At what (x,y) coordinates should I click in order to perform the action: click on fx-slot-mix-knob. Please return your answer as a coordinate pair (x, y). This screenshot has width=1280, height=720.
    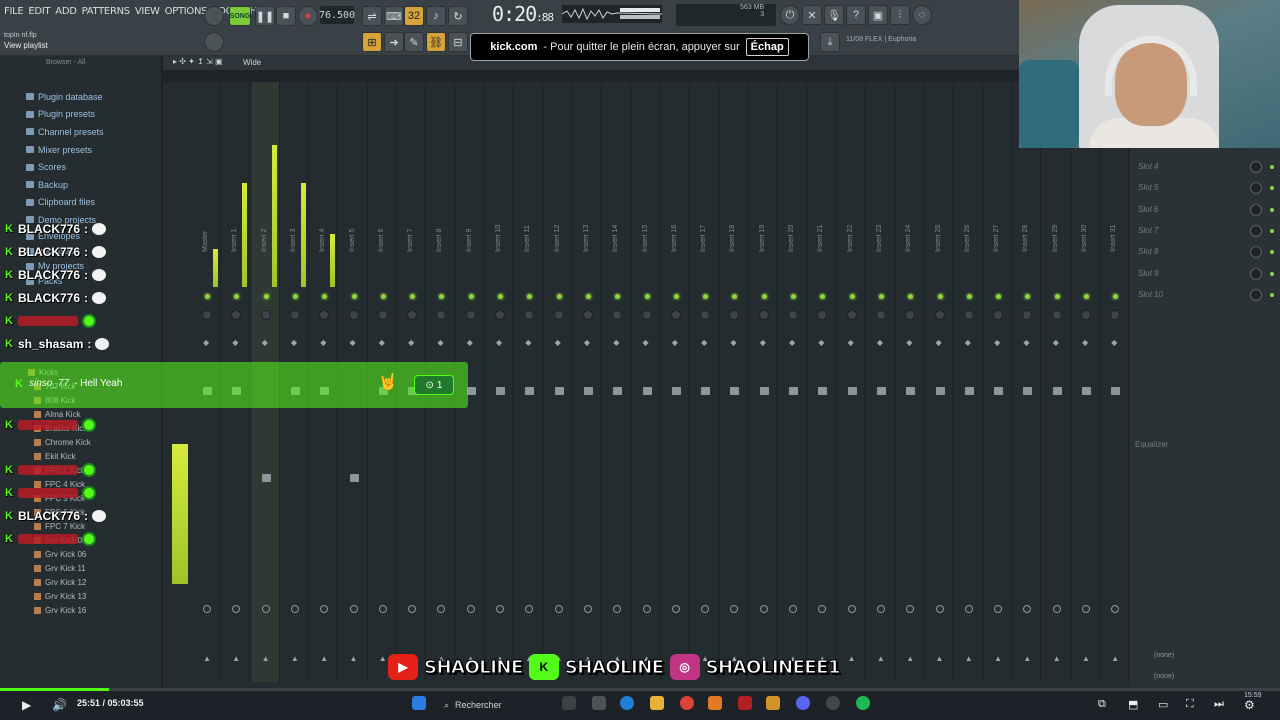
    Looking at the image, I should click on (1256, 188).